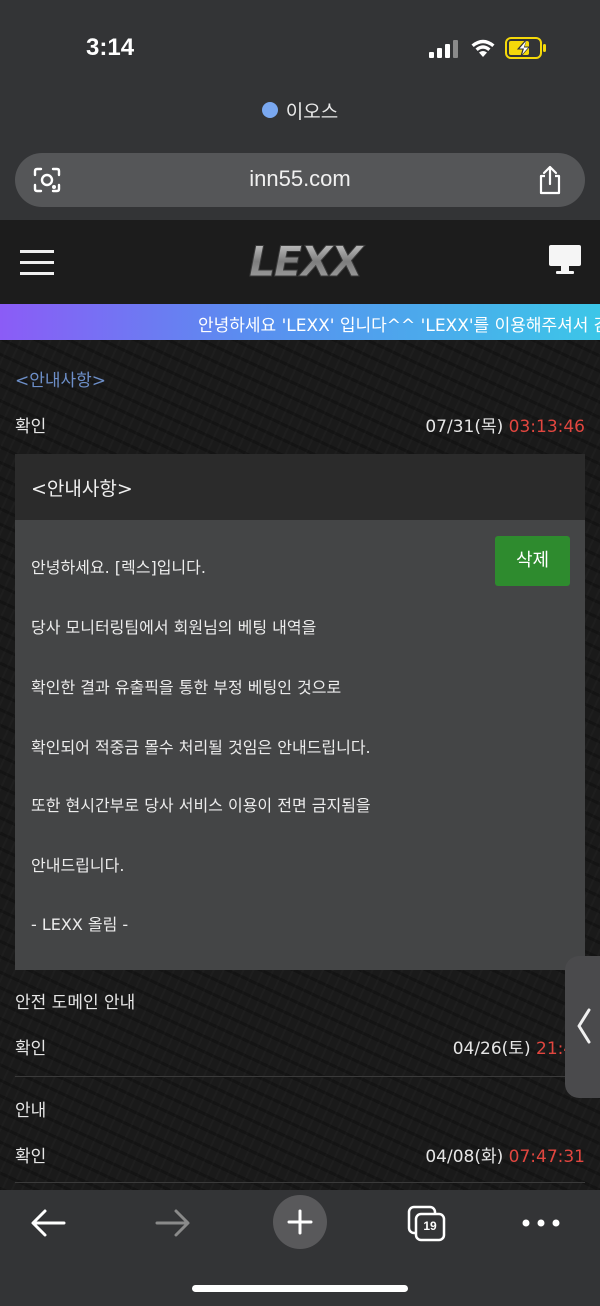 The width and height of the screenshot is (600, 1306). I want to click on browser-header: 이오스 inn55.com, so click(300, 156).